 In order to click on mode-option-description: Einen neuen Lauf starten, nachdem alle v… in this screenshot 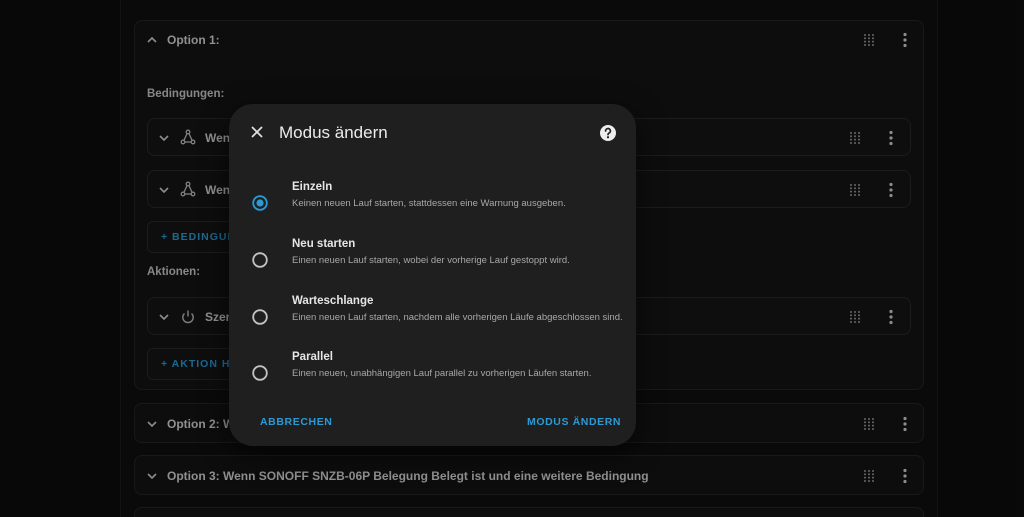, I will do `click(457, 317)`.